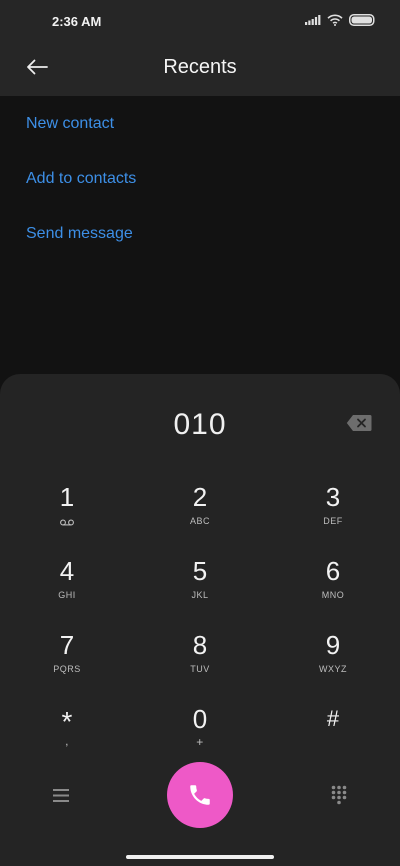 This screenshot has width=400, height=866. Describe the element at coordinates (200, 515) in the screenshot. I see `key-2: 2 ABC` at that location.